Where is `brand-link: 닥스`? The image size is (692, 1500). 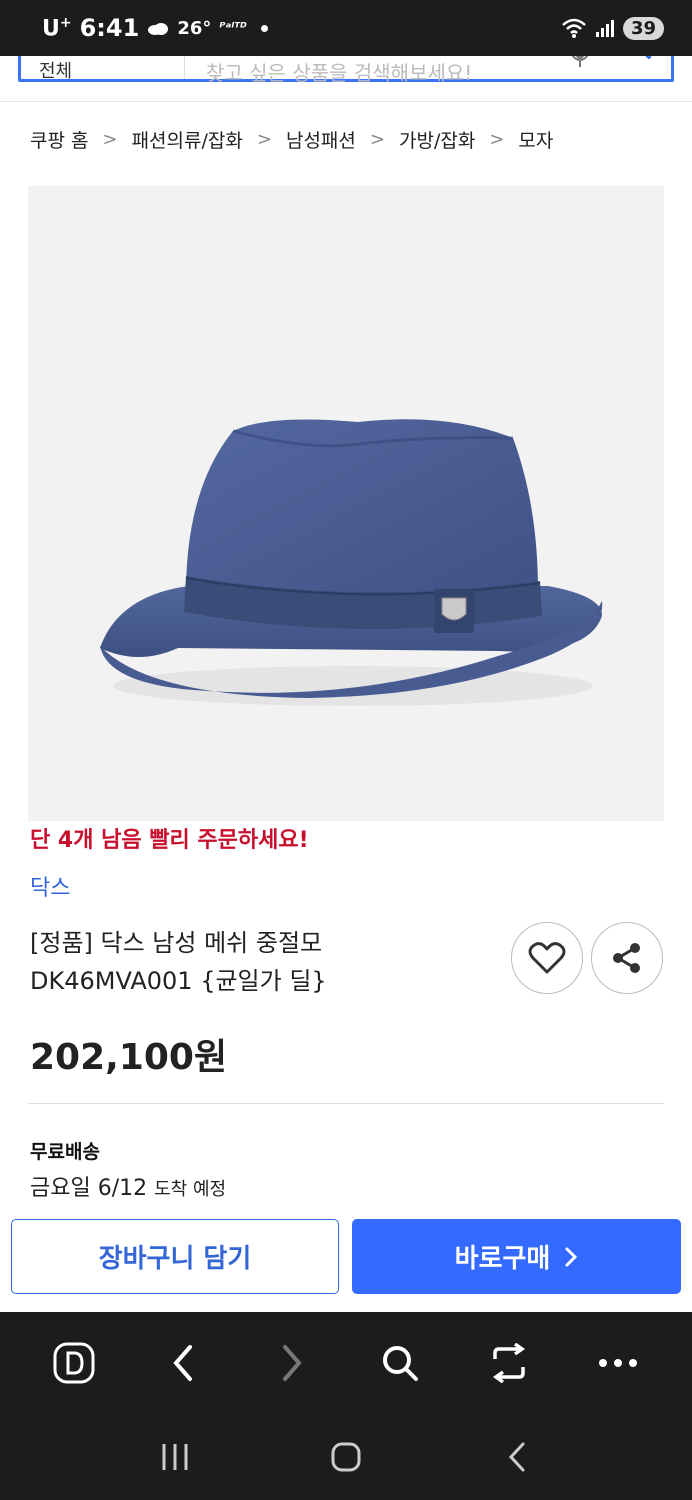
brand-link: 닥스 is located at coordinates (50, 886).